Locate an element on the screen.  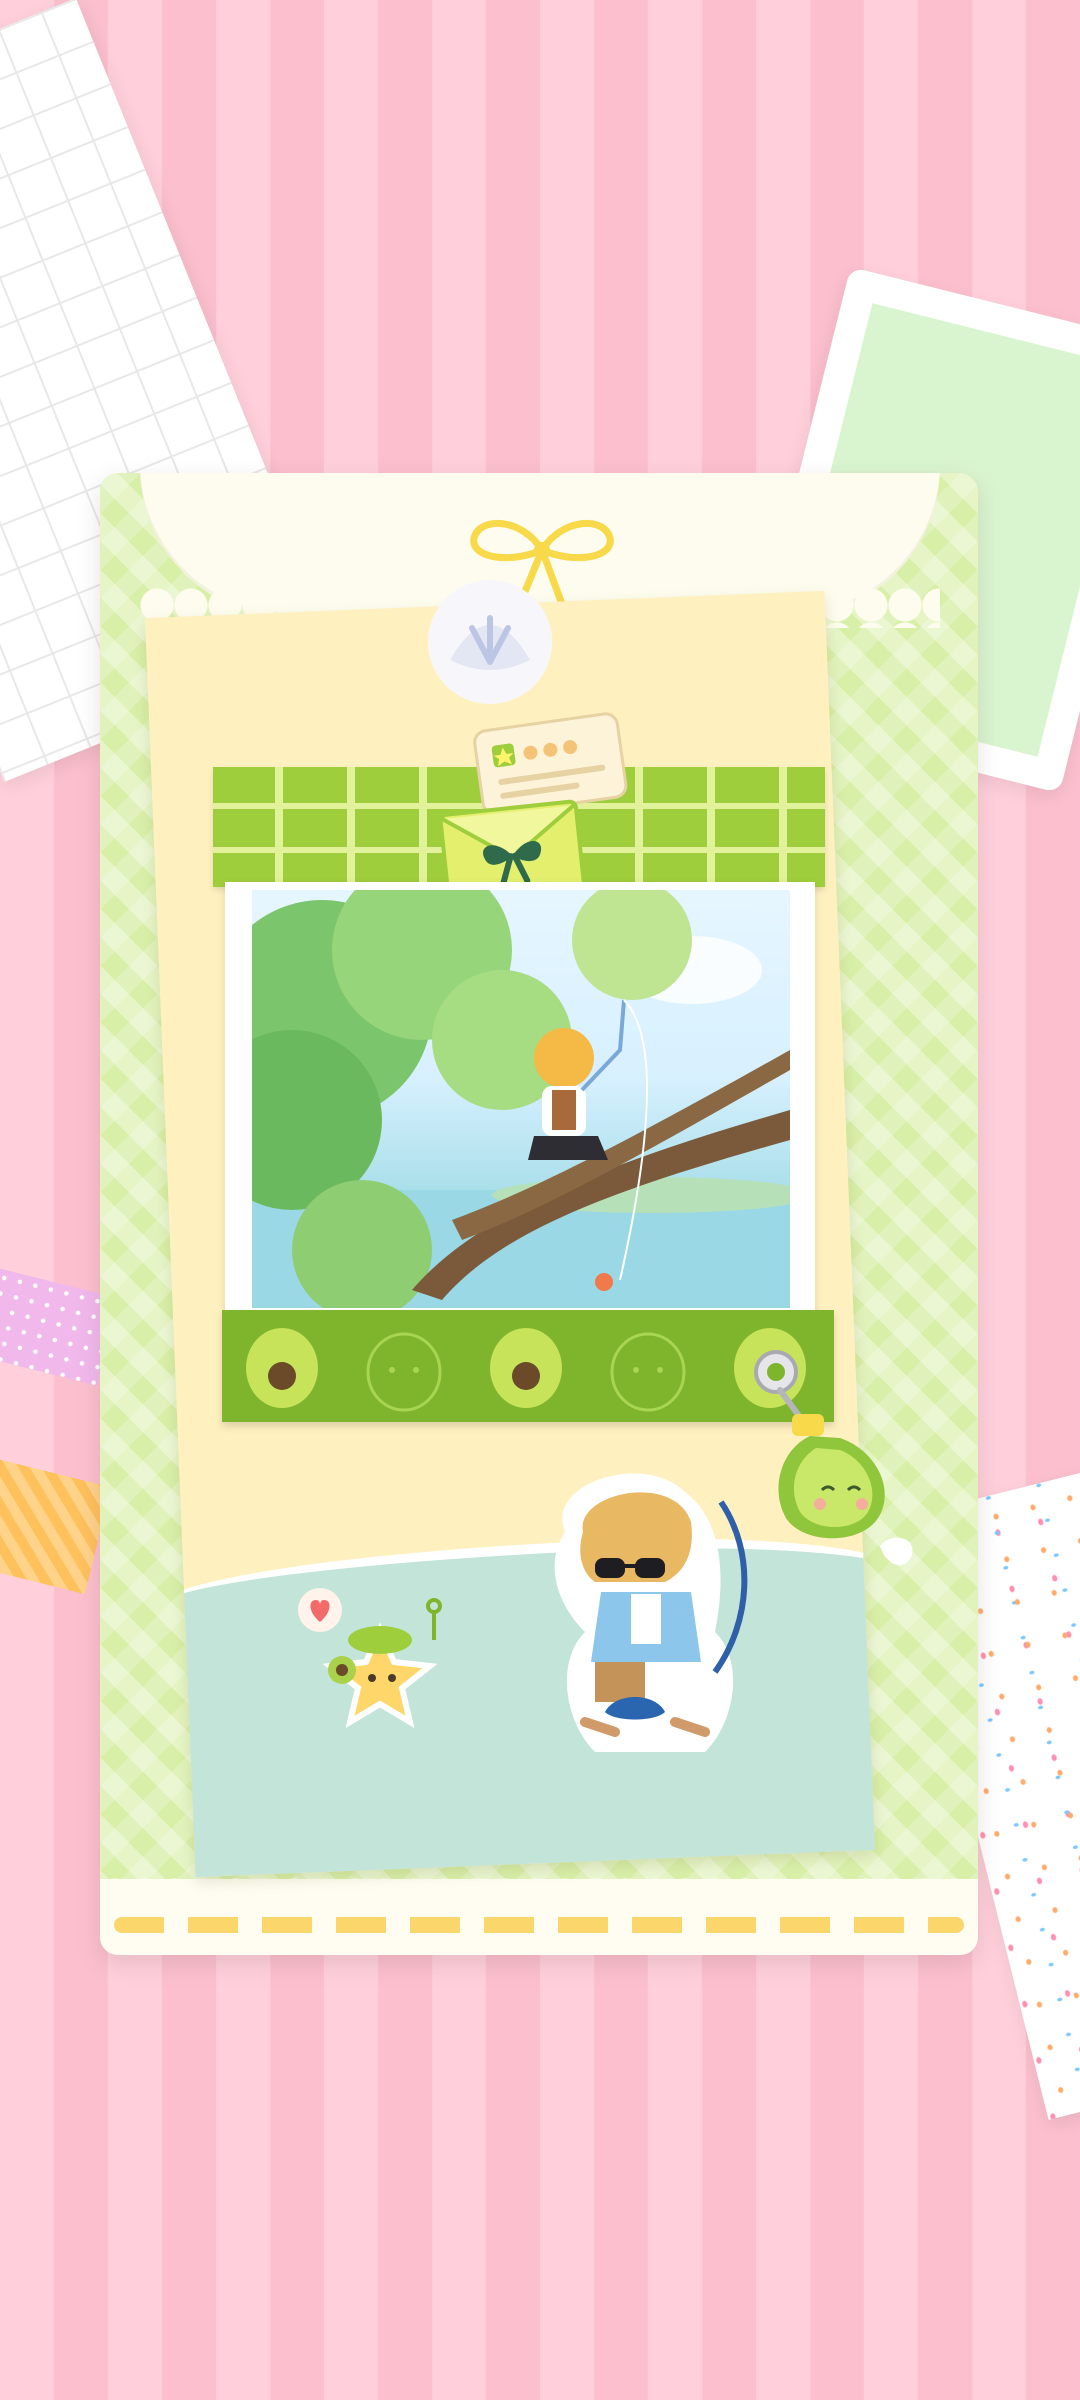
star-sprite-sticker-icon is located at coordinates (380, 1650).